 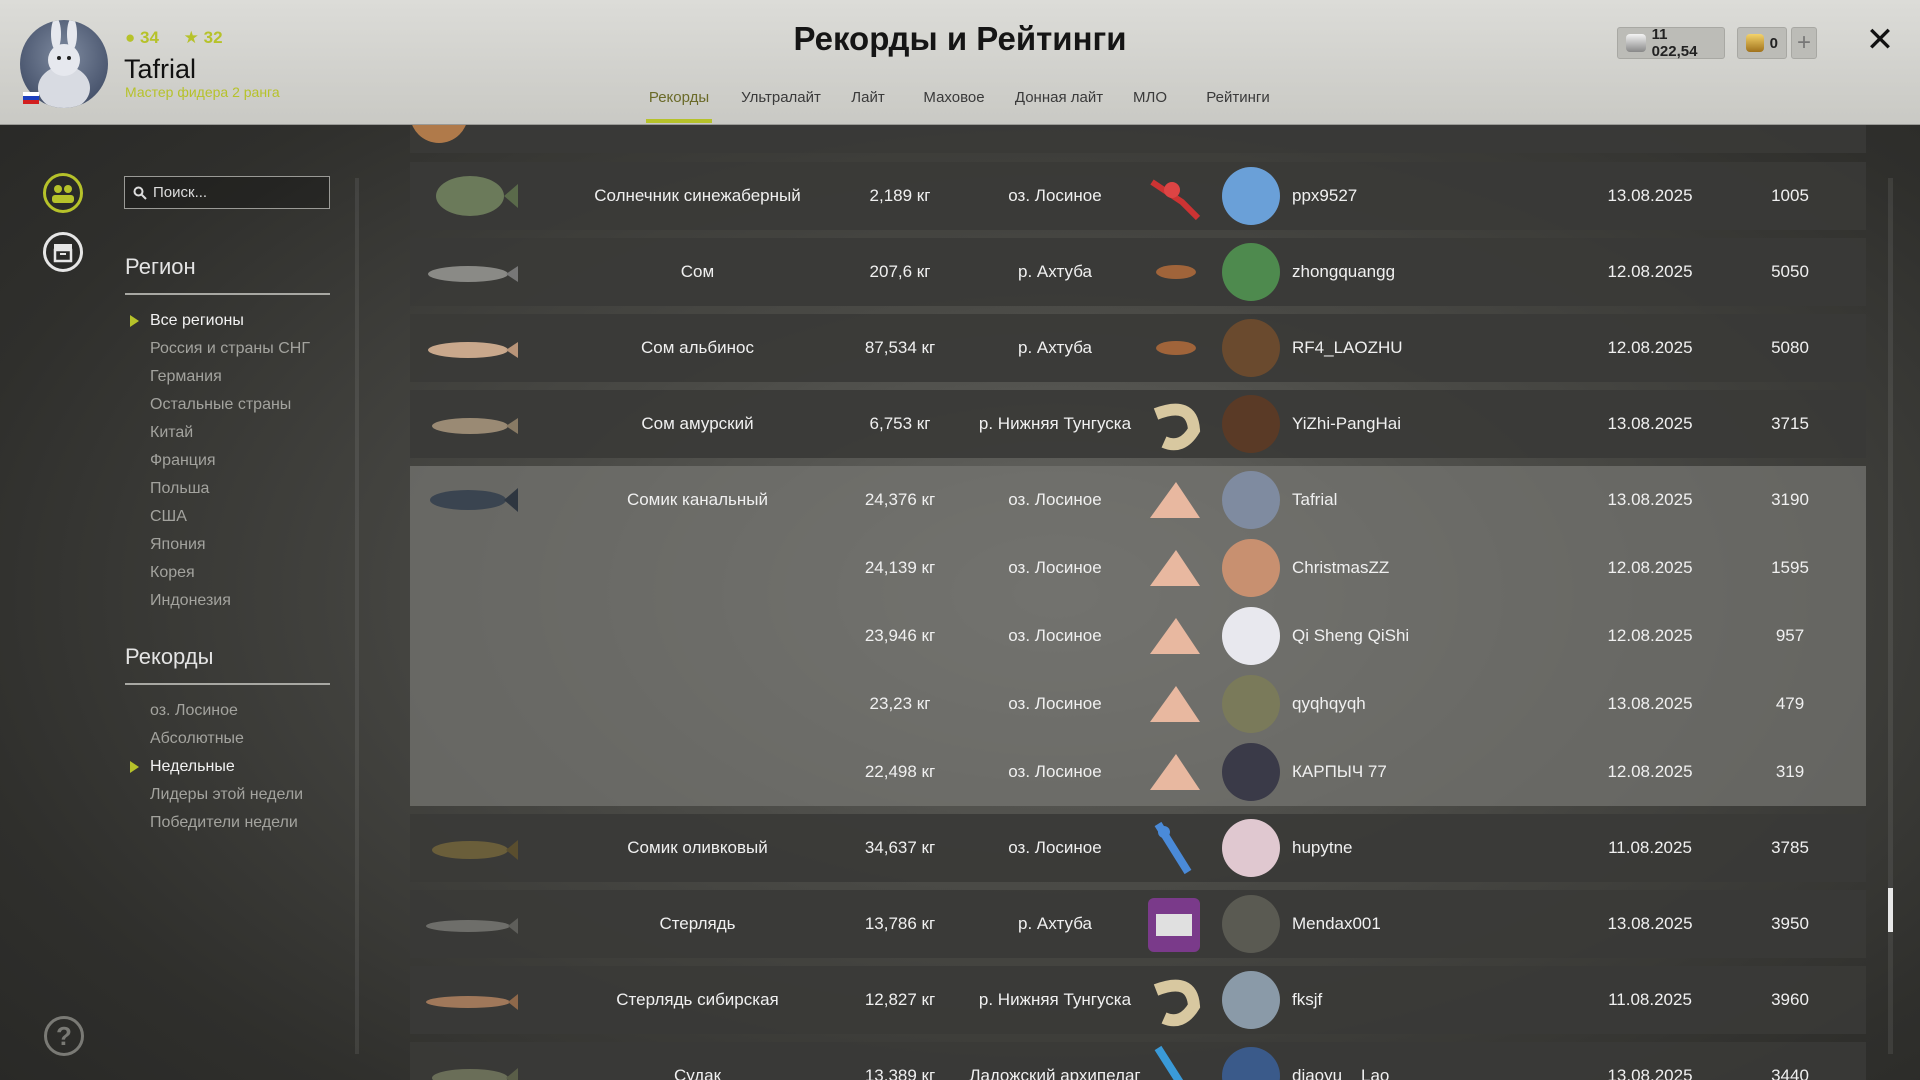 What do you see at coordinates (473, 350) in the screenshot?
I see `fish-albino-catfish-icon` at bounding box center [473, 350].